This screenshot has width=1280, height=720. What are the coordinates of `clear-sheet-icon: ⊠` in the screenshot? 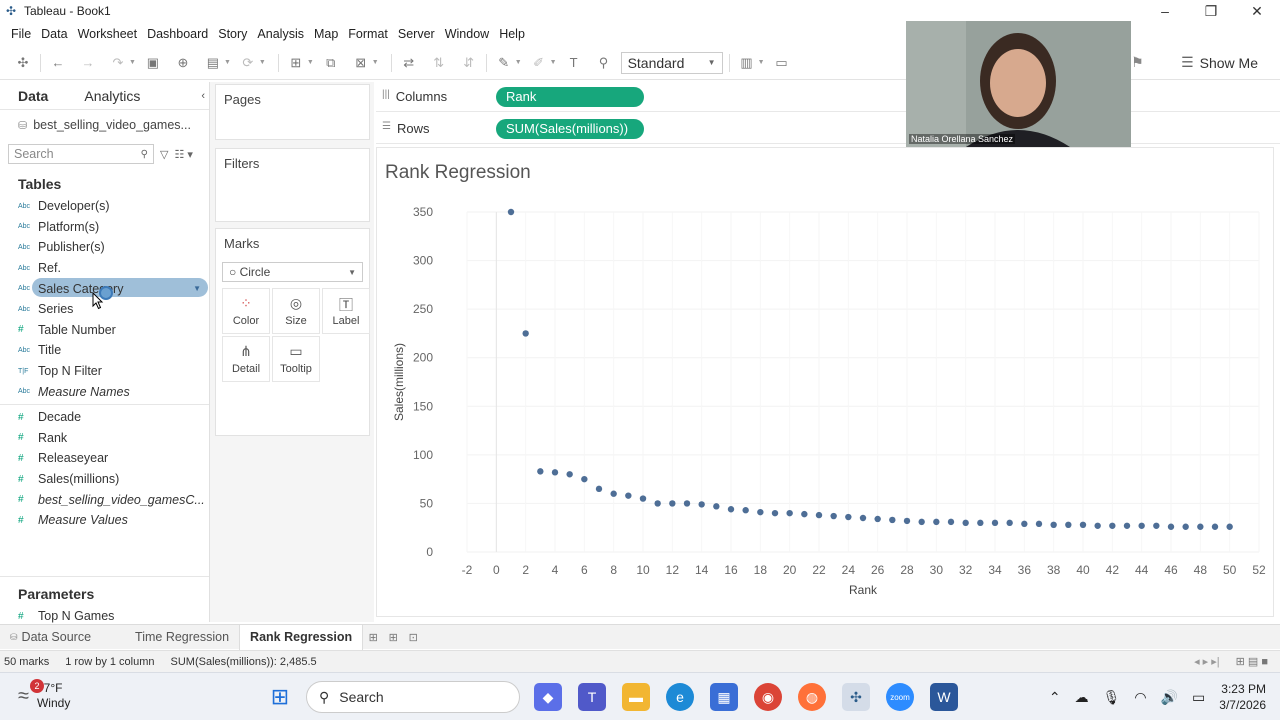 It's located at (361, 63).